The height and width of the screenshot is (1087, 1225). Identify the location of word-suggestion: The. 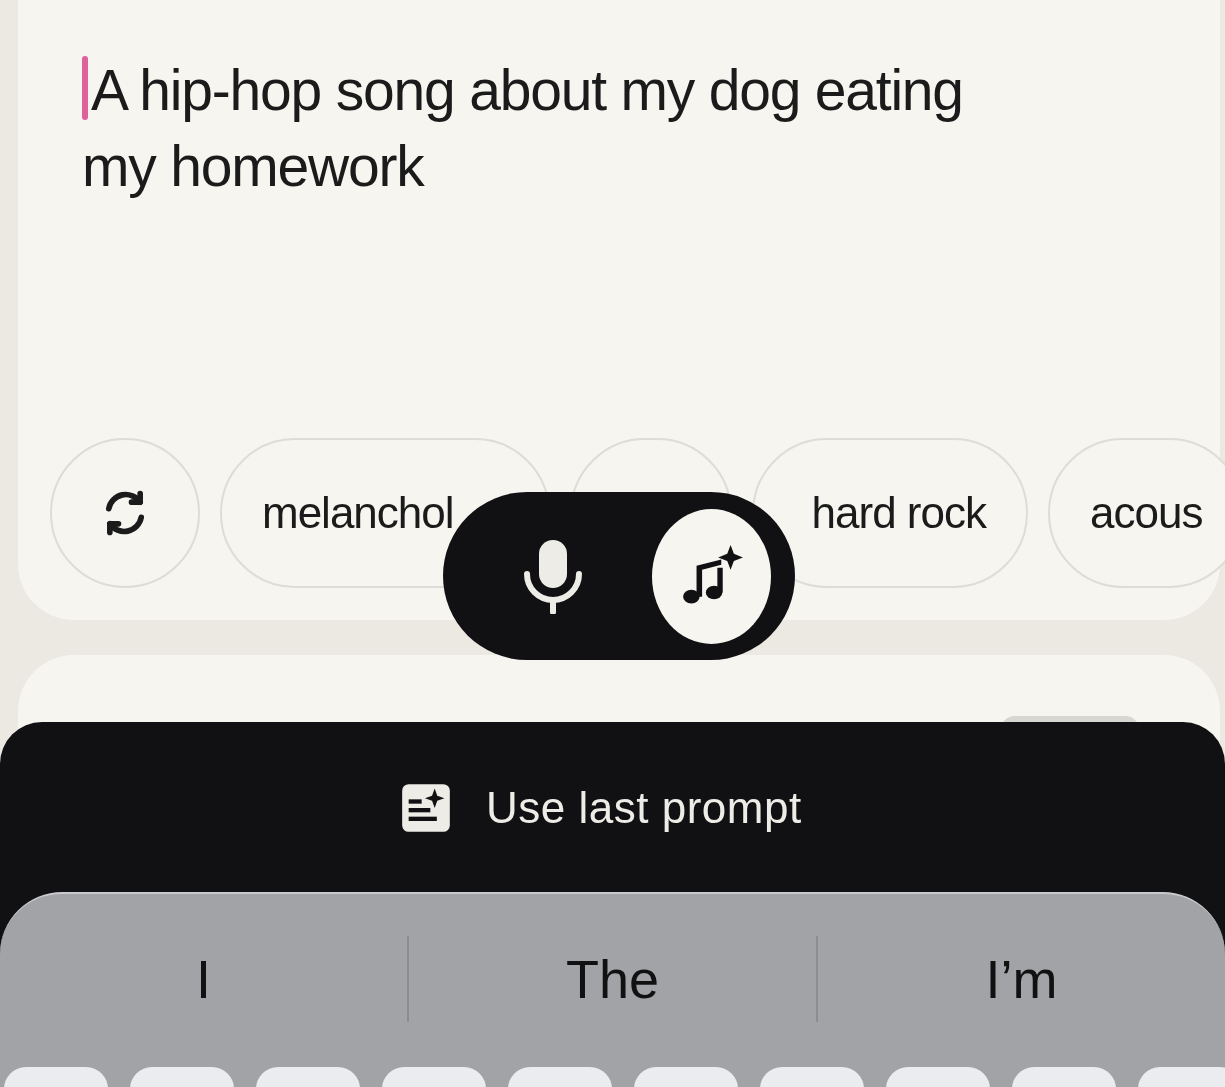
(612, 979).